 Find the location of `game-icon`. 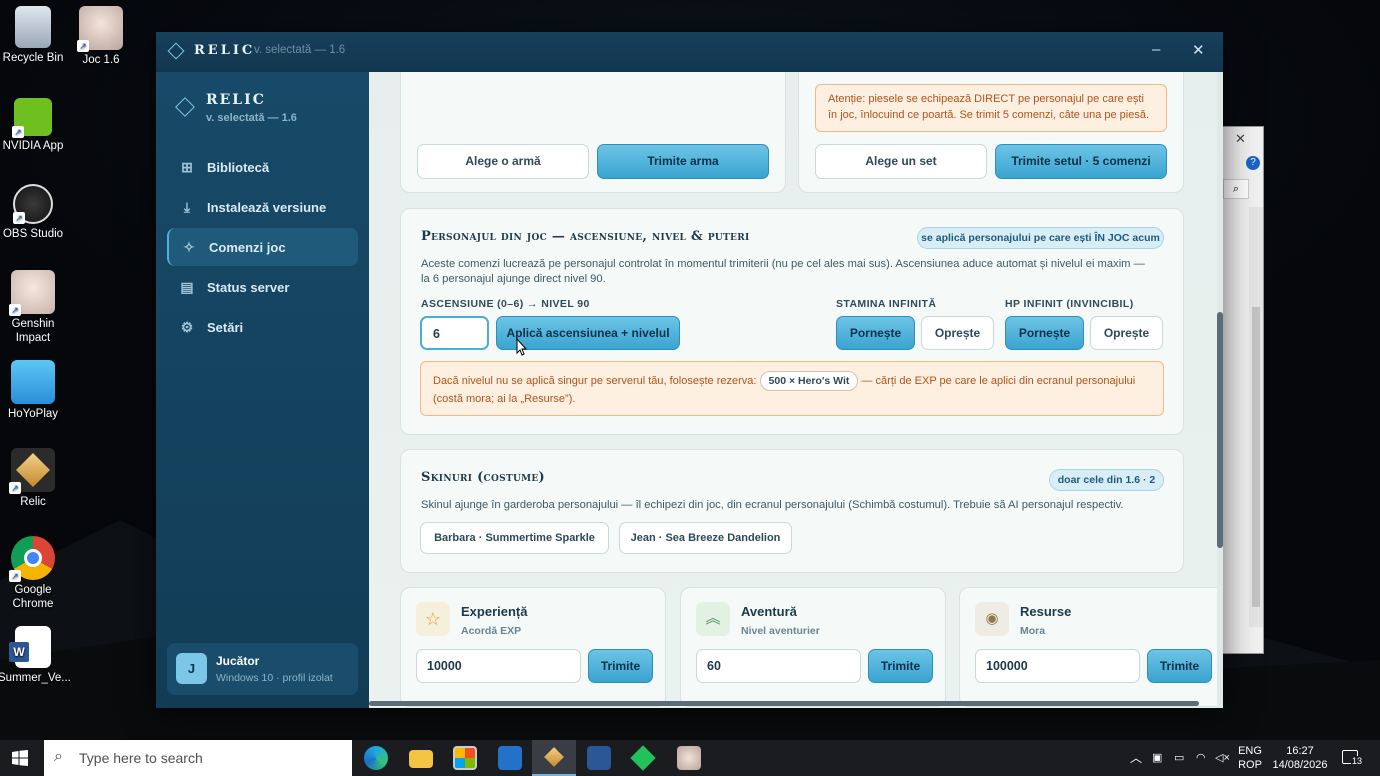

game-icon is located at coordinates (689, 758).